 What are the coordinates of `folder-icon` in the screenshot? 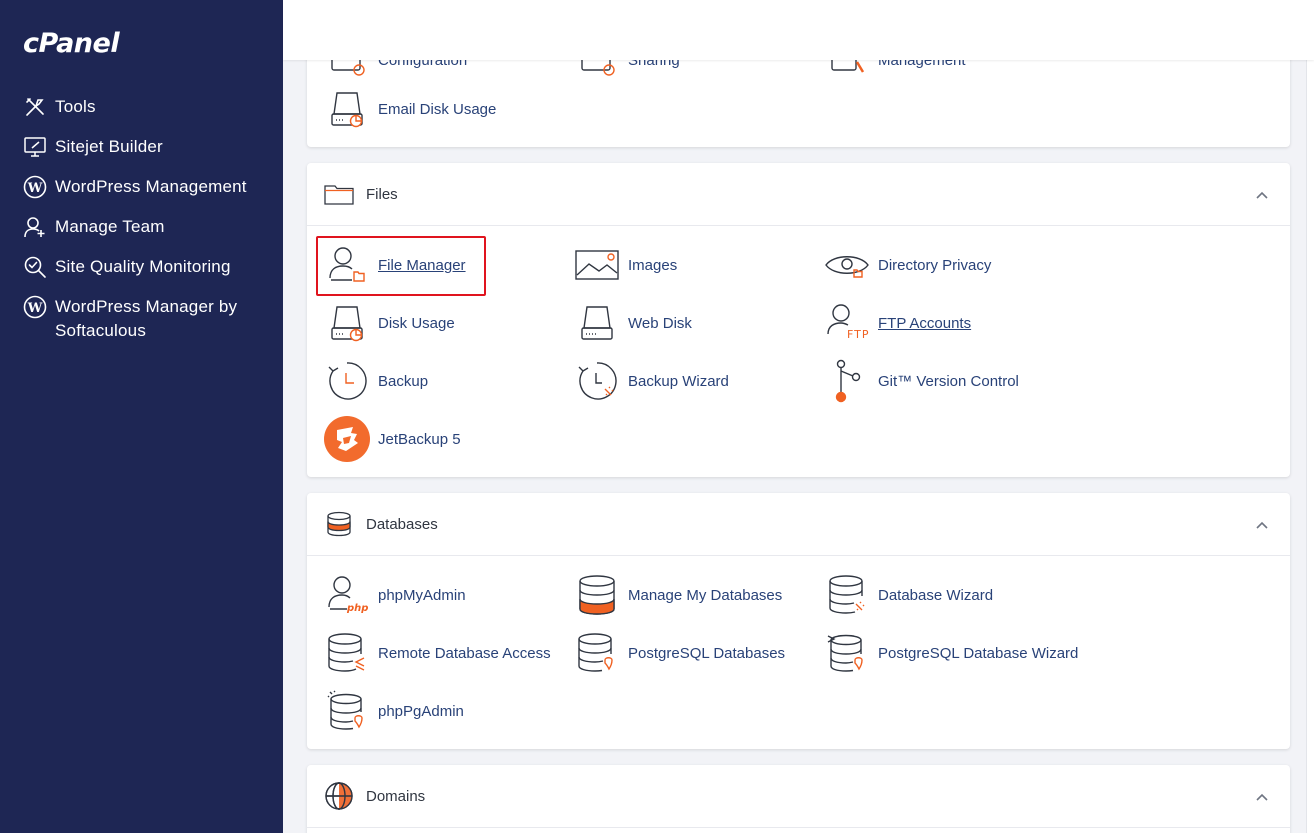 It's located at (339, 194).